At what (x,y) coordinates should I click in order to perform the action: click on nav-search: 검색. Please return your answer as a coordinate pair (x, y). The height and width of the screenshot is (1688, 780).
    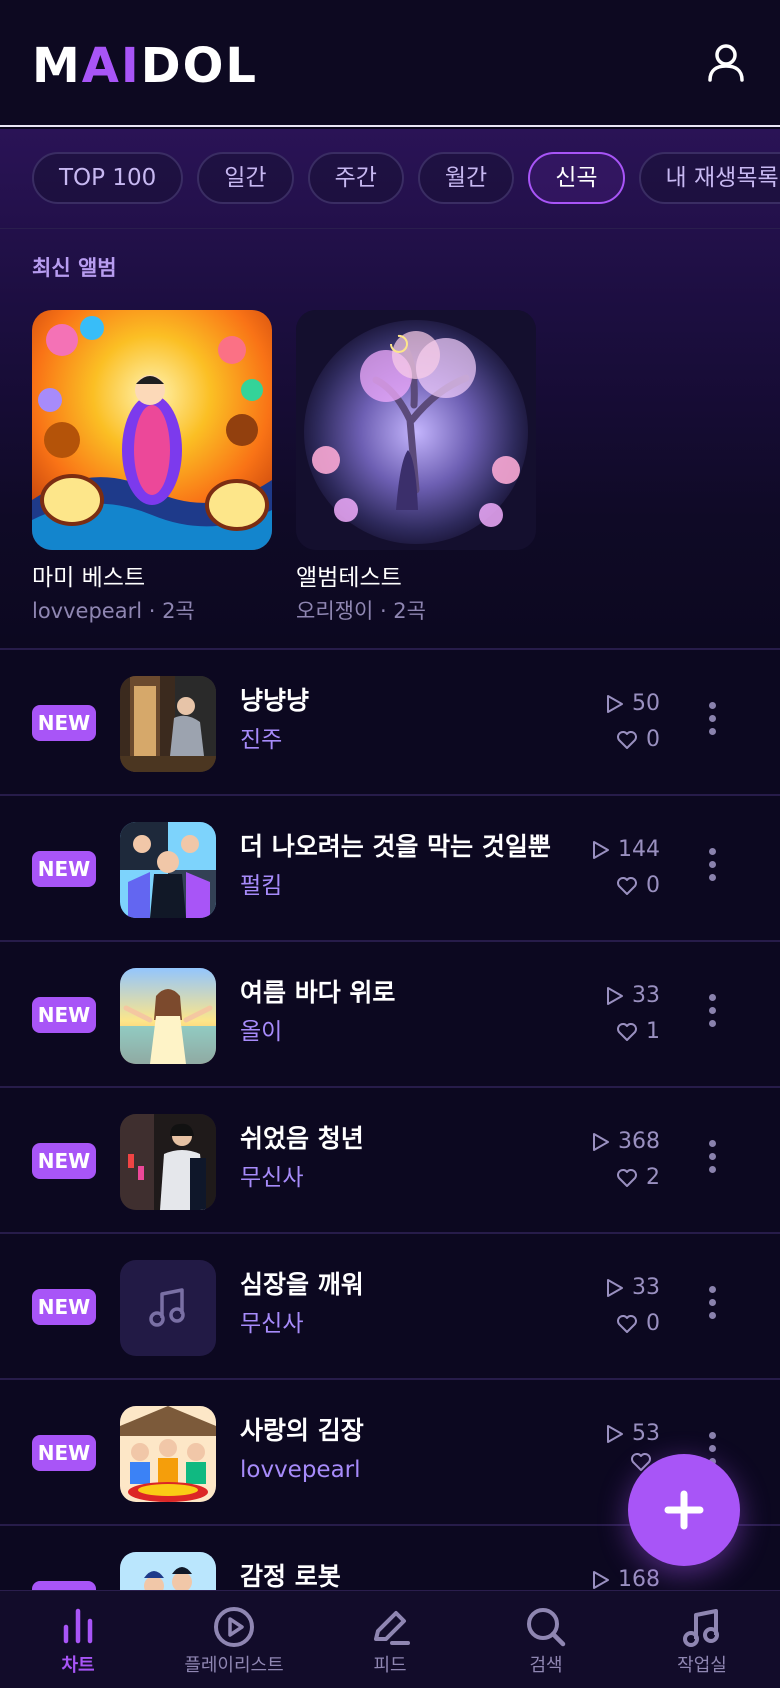
    Looking at the image, I should click on (546, 1641).